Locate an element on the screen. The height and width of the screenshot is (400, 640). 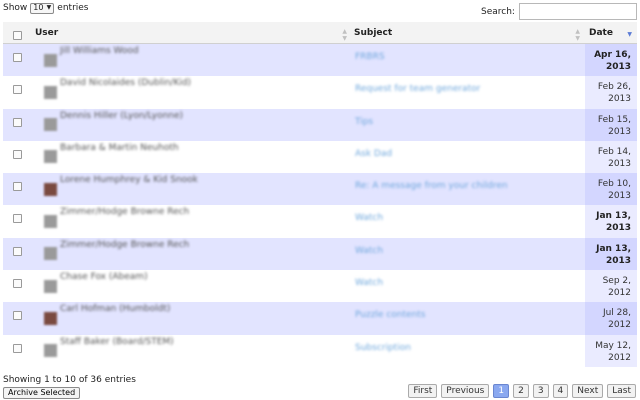
user-name: Lorene Humphrey & Kid Snook is located at coordinates (129, 180).